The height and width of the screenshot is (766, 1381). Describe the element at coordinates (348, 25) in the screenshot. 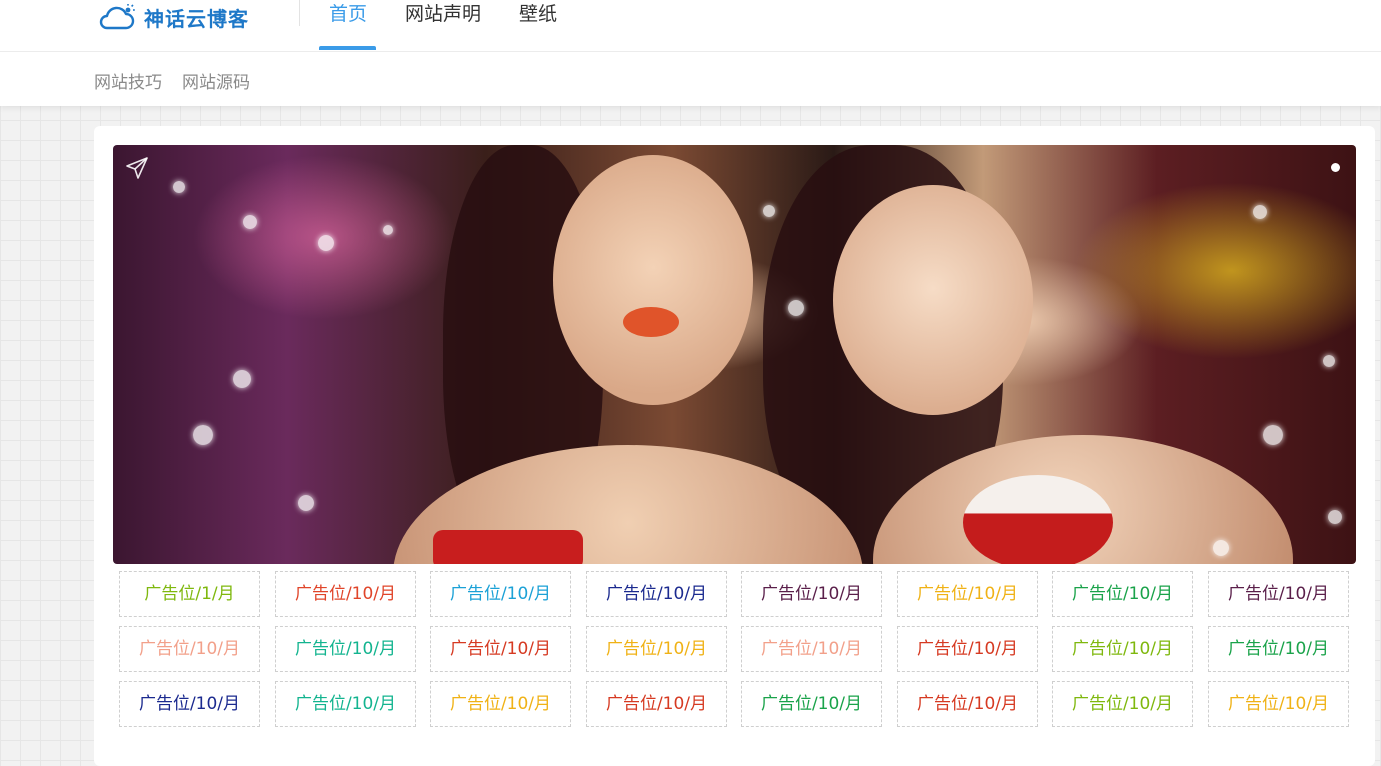

I see `nav-item-home: 首页` at that location.